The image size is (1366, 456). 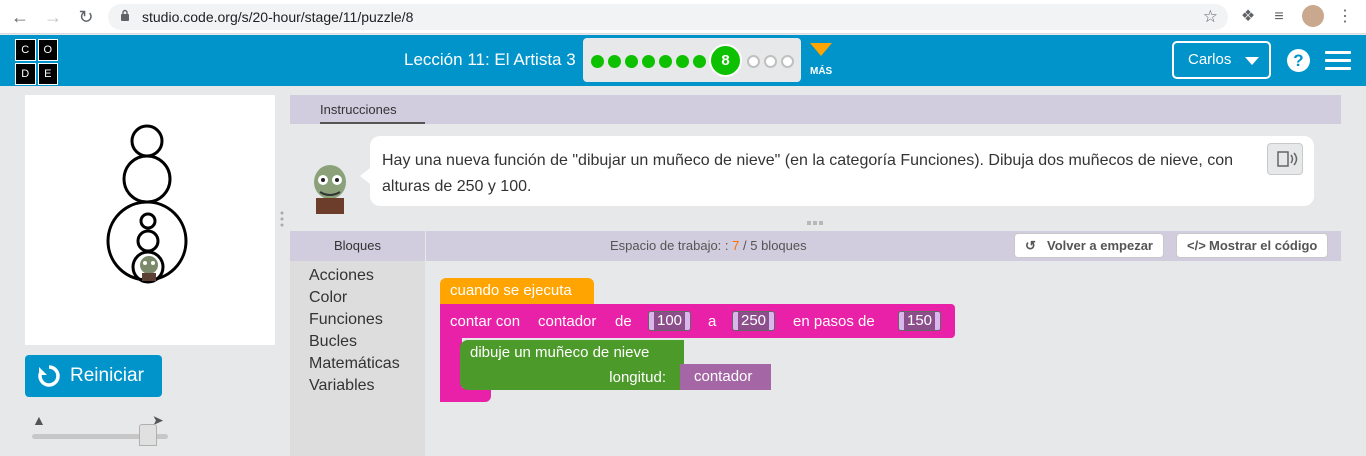 I want to click on lock-icon, so click(x=125, y=15).